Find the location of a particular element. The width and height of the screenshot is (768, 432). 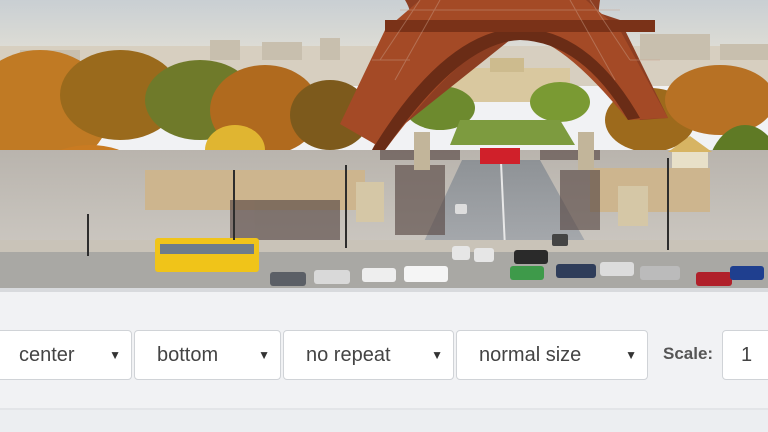

scale-label: Scale: is located at coordinates (688, 353).